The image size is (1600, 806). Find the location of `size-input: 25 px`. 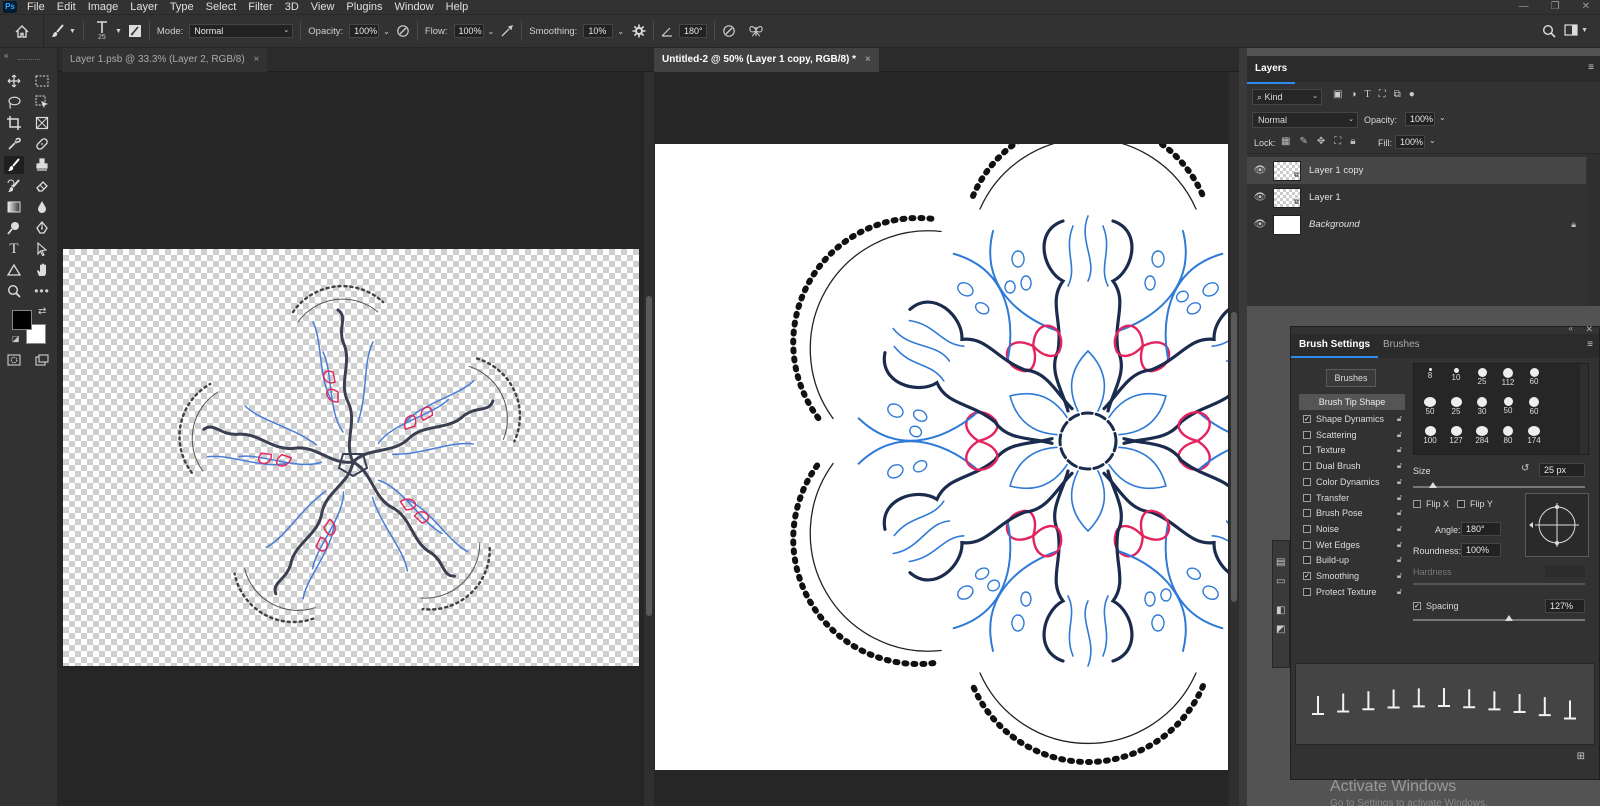

size-input: 25 px is located at coordinates (1562, 470).